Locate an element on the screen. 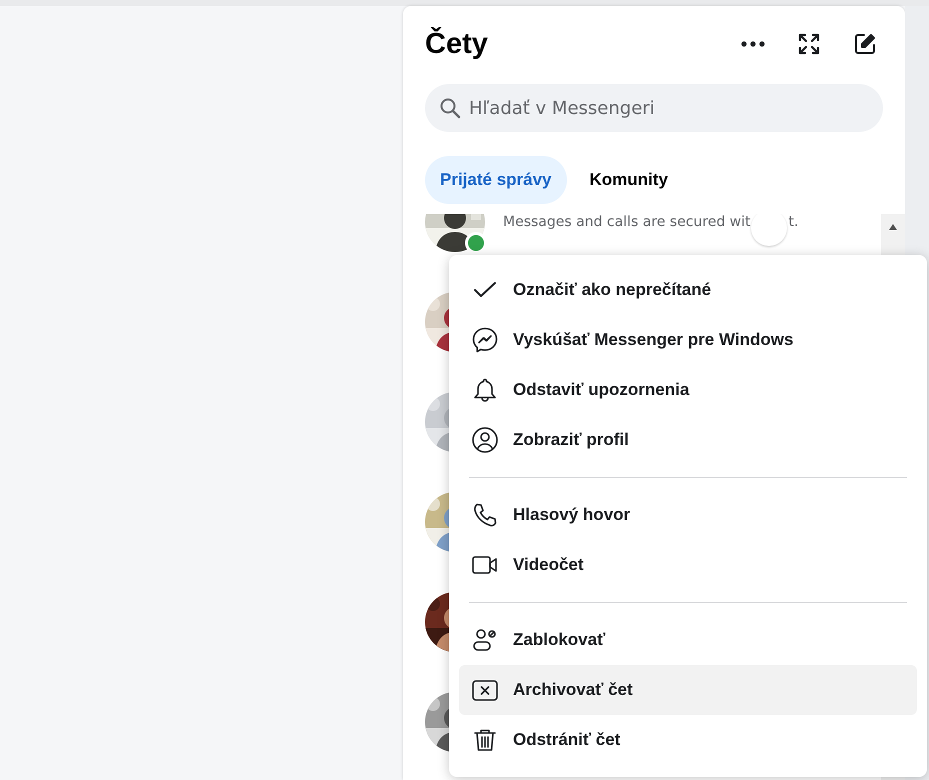 The height and width of the screenshot is (780, 929). bubble-overlay is located at coordinates (768, 230).